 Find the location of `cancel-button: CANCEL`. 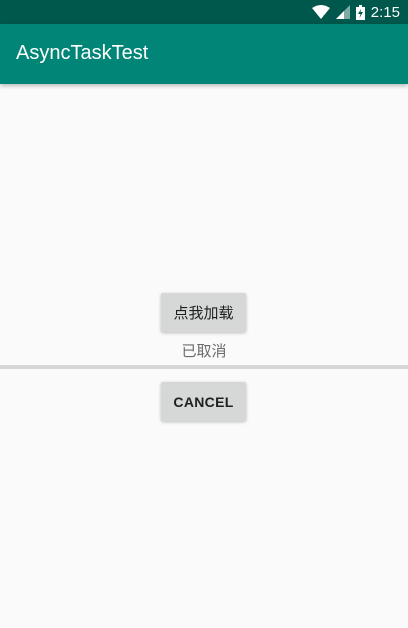

cancel-button: CANCEL is located at coordinates (203, 401).